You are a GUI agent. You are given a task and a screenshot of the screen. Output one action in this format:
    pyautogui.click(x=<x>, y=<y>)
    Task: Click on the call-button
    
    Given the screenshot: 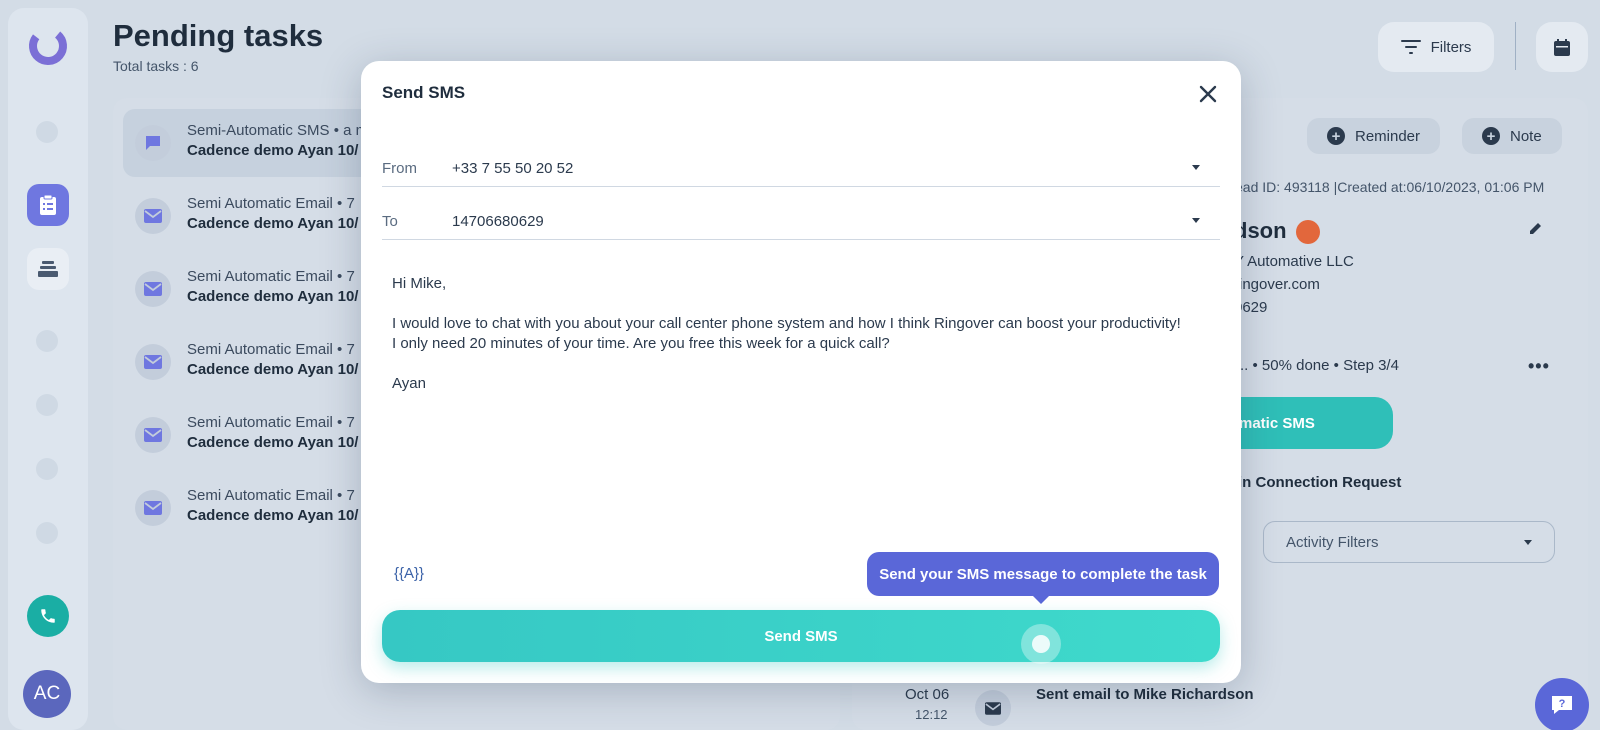 What is the action you would take?
    pyautogui.click(x=48, y=616)
    